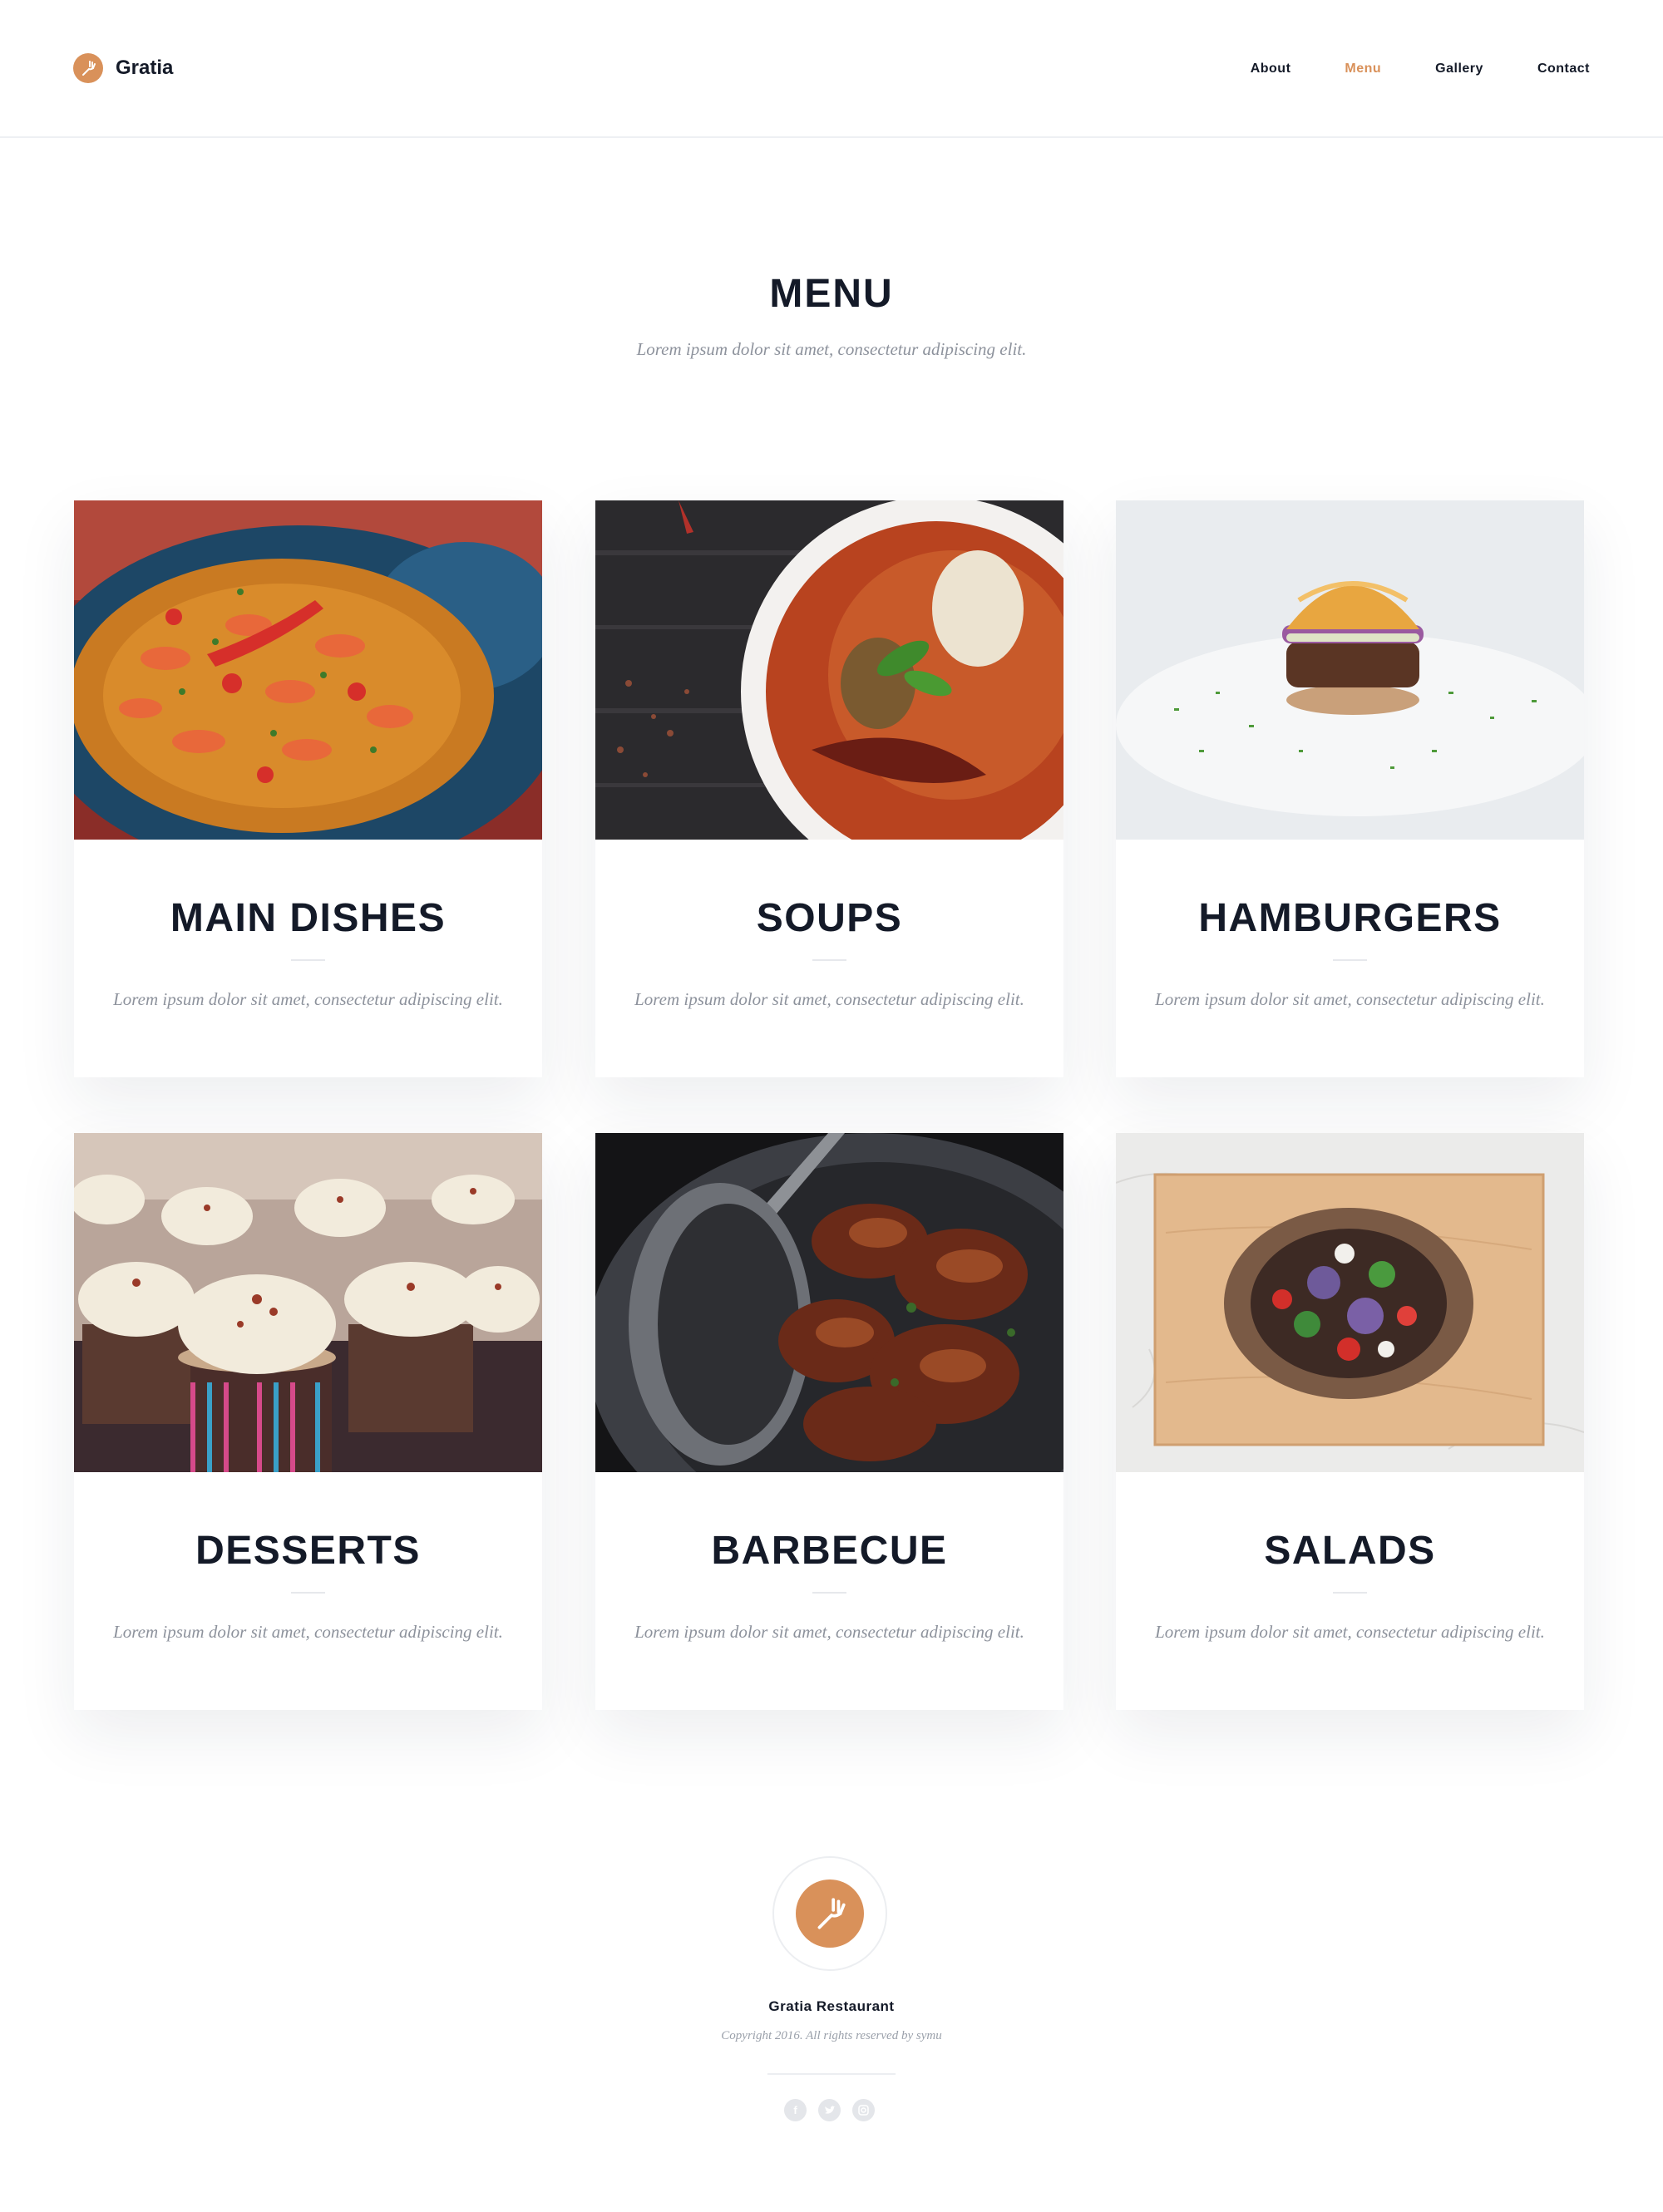 This screenshot has height=2212, width=1663. I want to click on footer-logo, so click(829, 1913).